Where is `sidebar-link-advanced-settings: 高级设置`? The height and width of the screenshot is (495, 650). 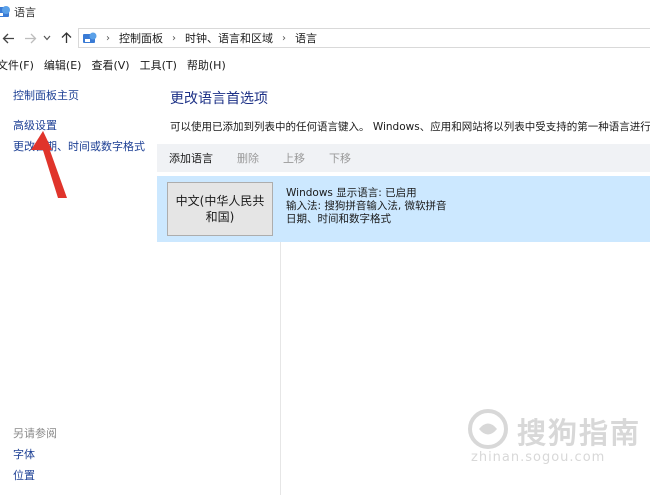
sidebar-link-advanced-settings: 高级设置 is located at coordinates (35, 125).